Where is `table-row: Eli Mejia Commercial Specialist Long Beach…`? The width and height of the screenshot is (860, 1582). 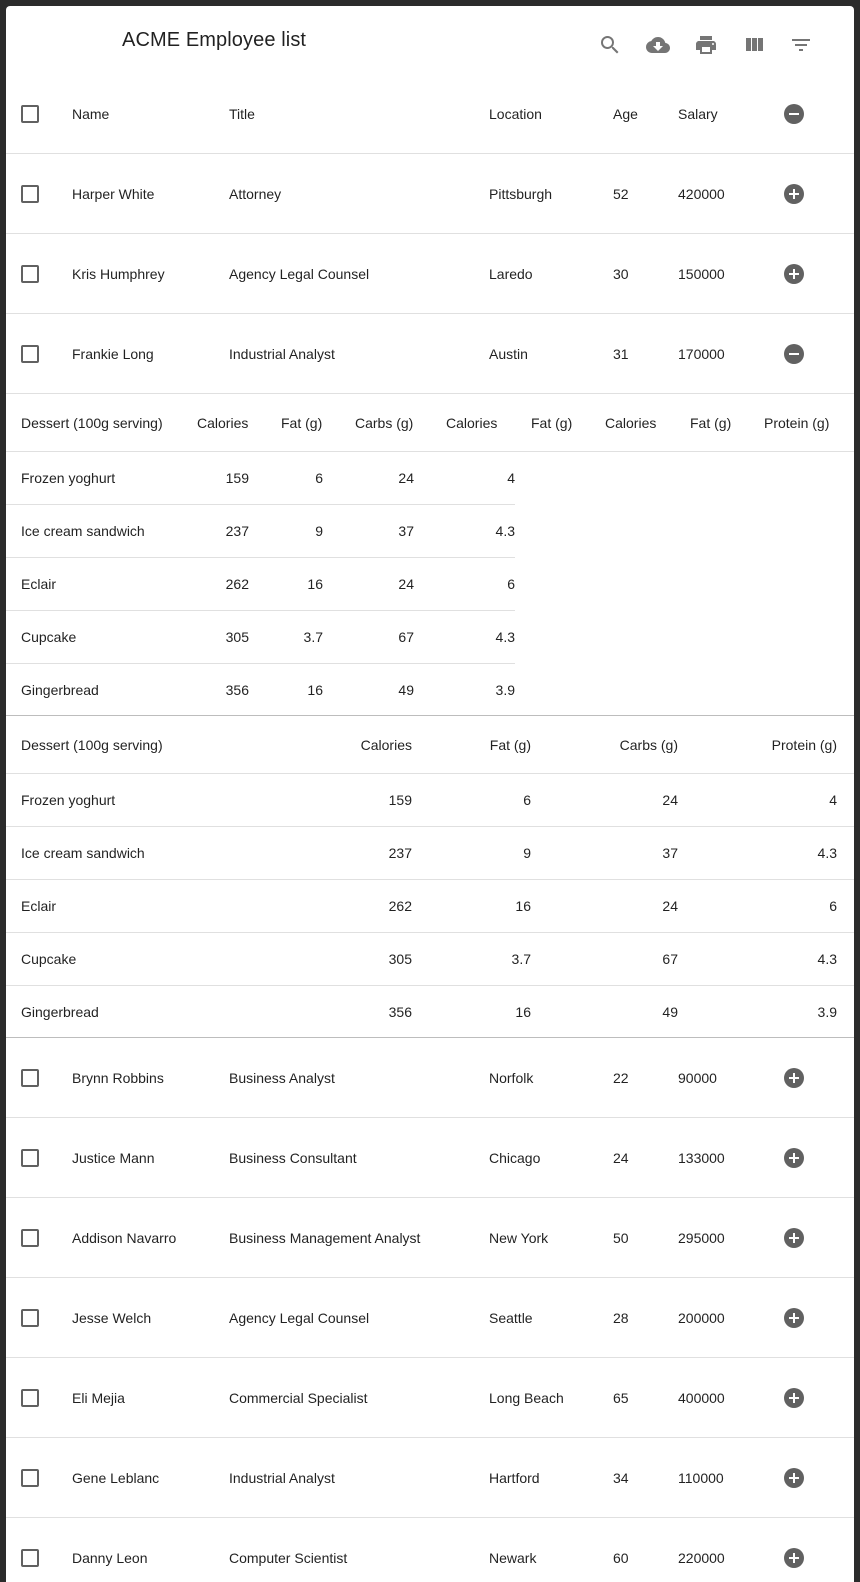
table-row: Eli Mejia Commercial Specialist Long Beach… is located at coordinates (430, 1398).